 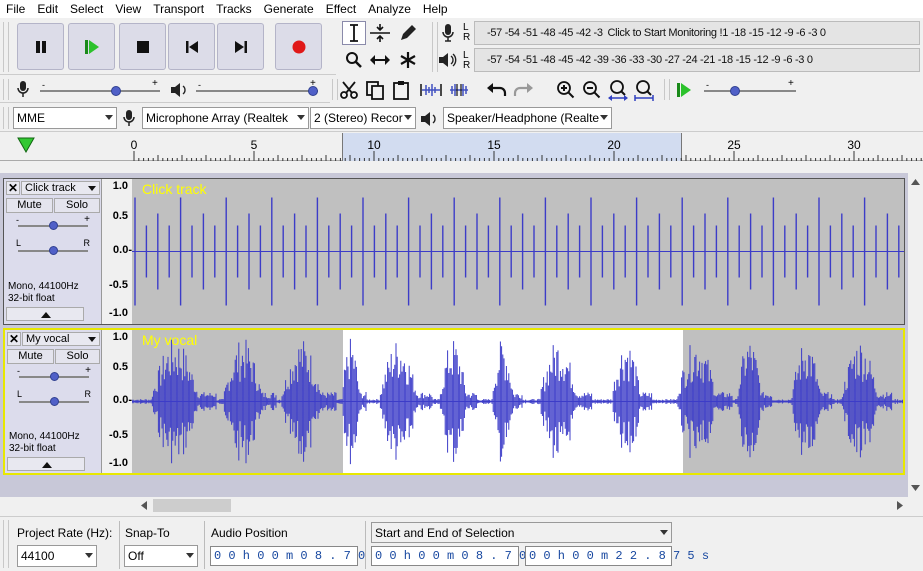 What do you see at coordinates (100, 89) in the screenshot?
I see `input-volume-slider: - +` at bounding box center [100, 89].